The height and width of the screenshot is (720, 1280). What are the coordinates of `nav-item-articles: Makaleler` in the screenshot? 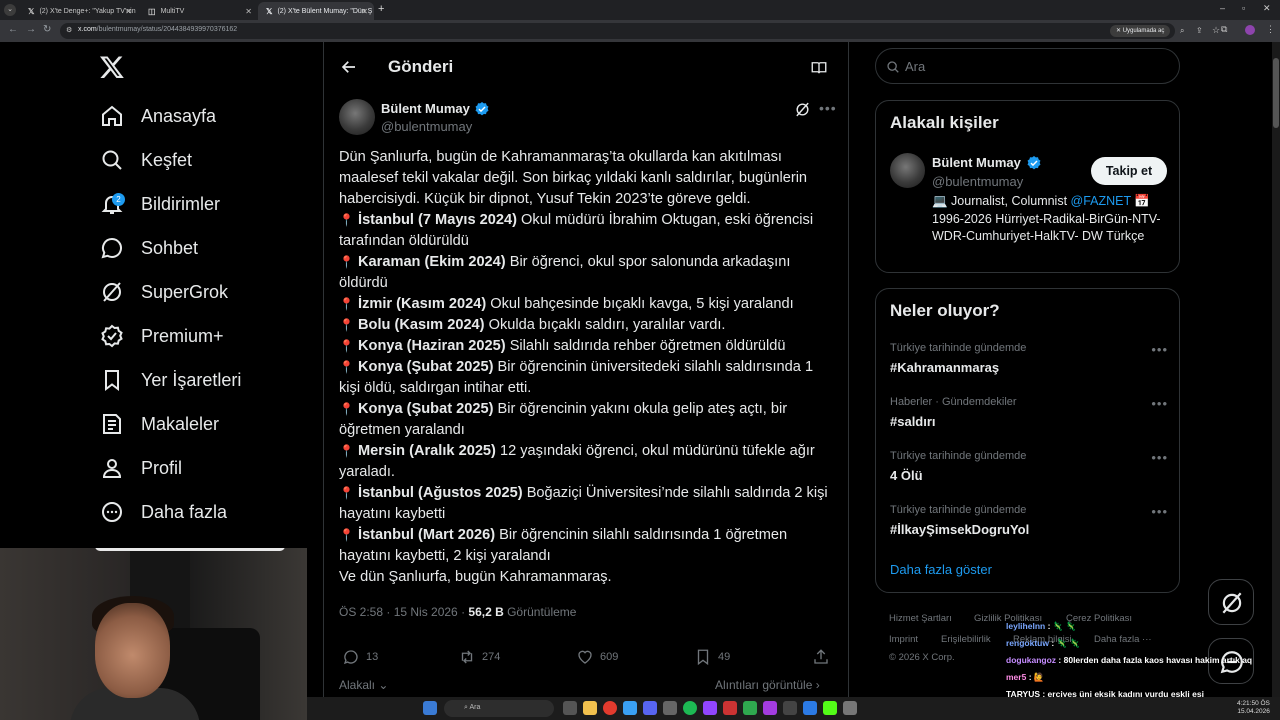 It's located at (159, 424).